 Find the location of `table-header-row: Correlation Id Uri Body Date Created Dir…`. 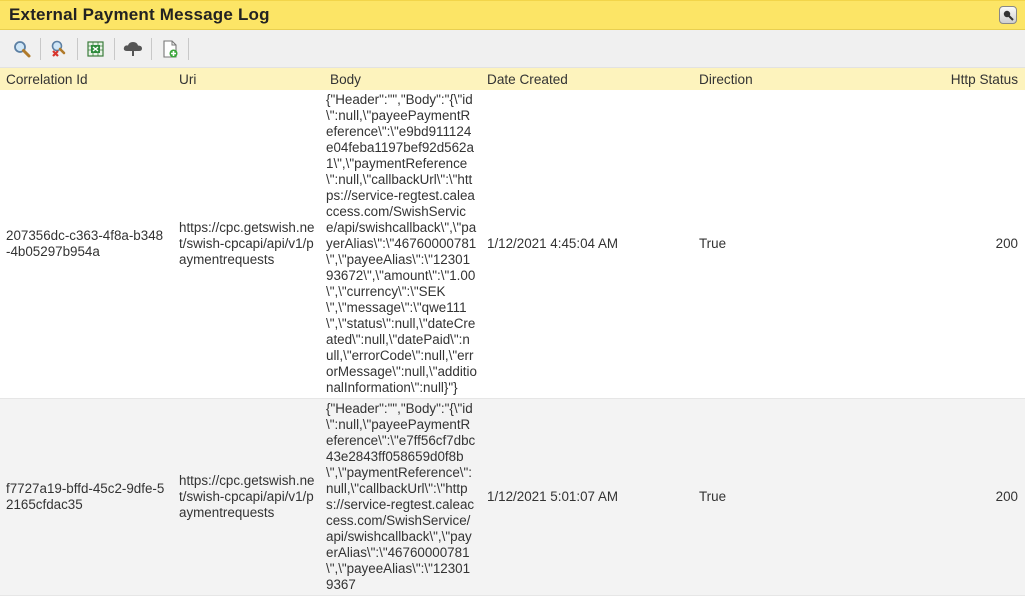

table-header-row: Correlation Id Uri Body Date Created Dir… is located at coordinates (512, 79).